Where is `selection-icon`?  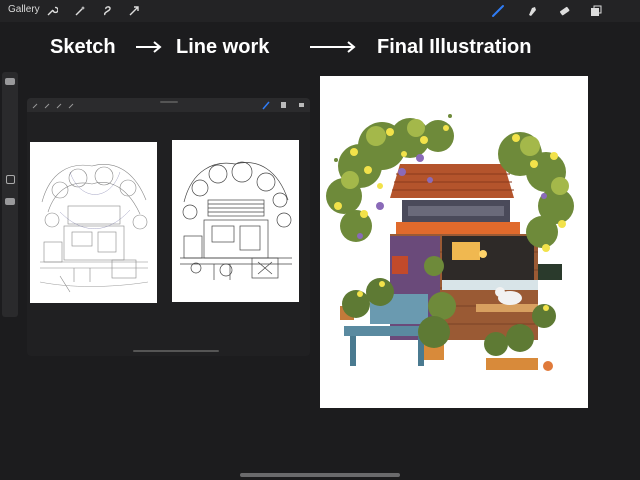 selection-icon is located at coordinates (108, 11).